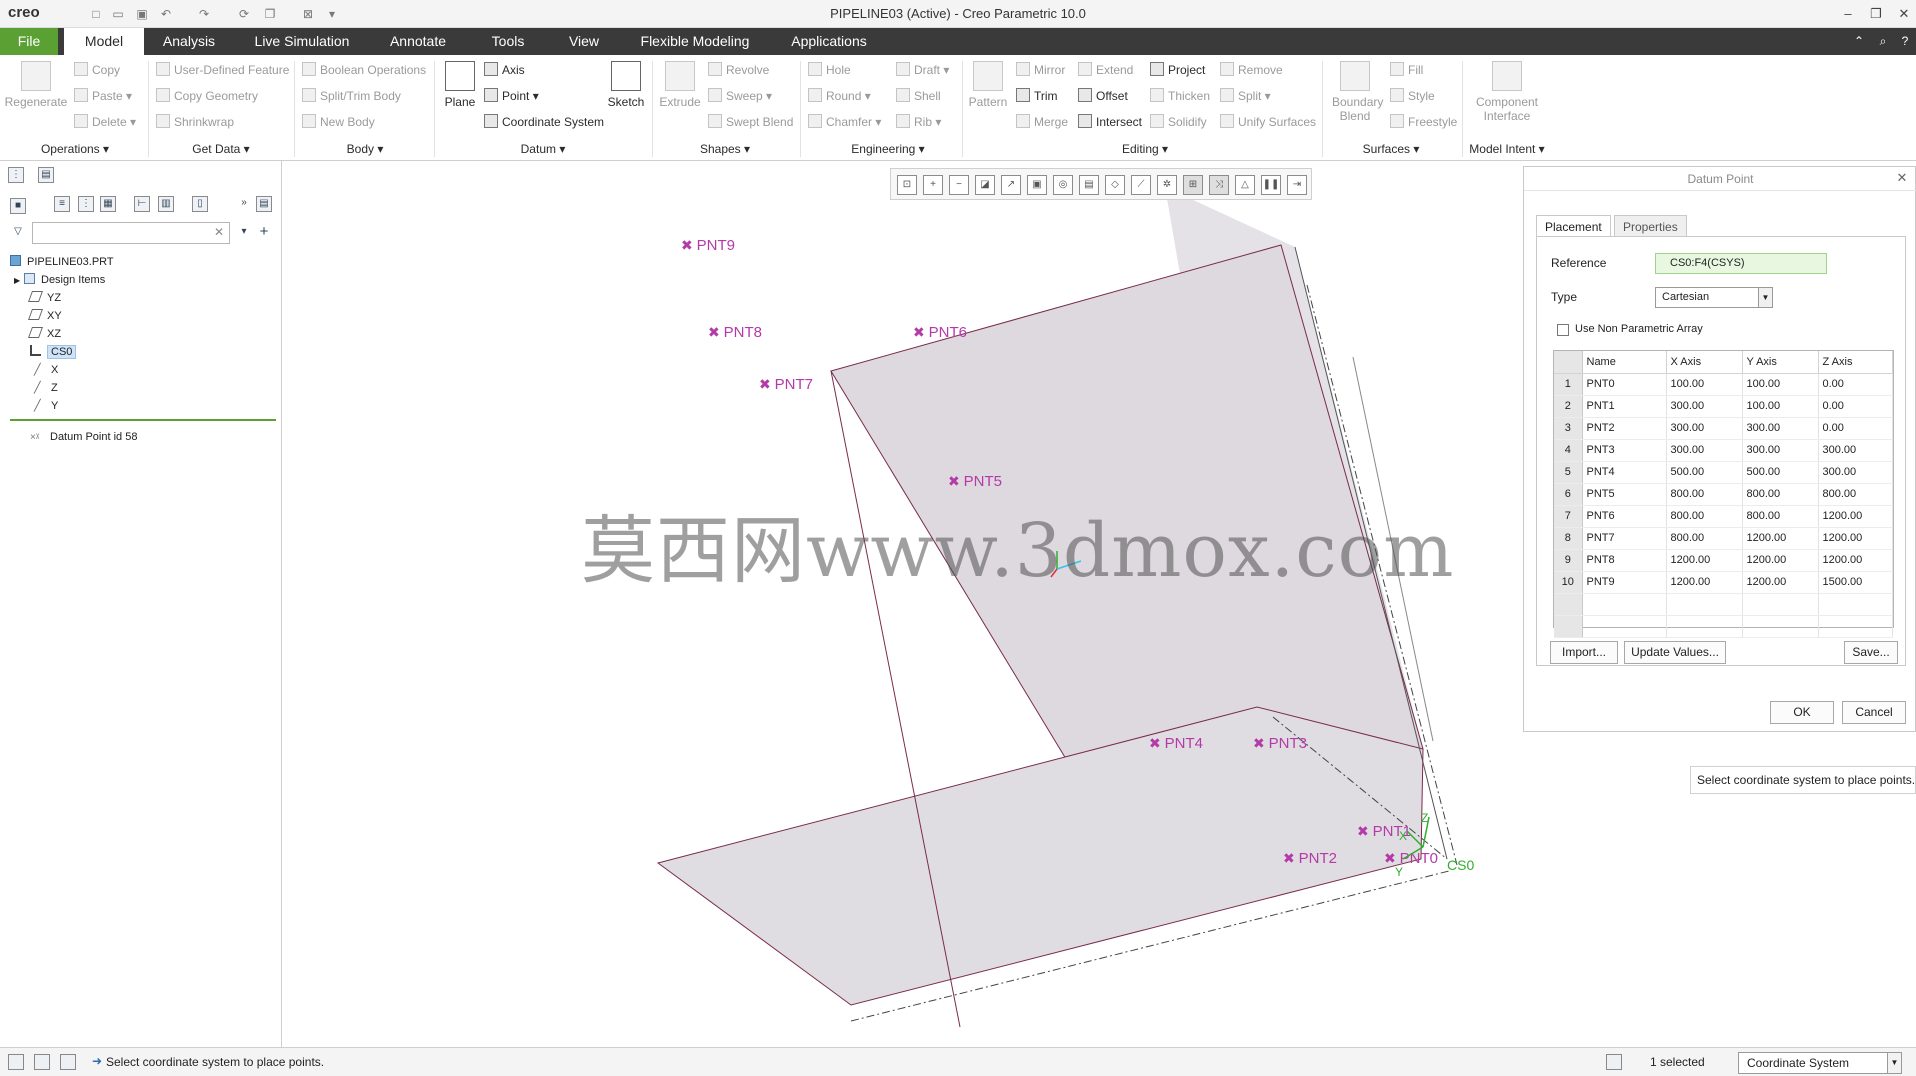  Describe the element at coordinates (1042, 122) in the screenshot. I see `merge-button: Merge` at that location.